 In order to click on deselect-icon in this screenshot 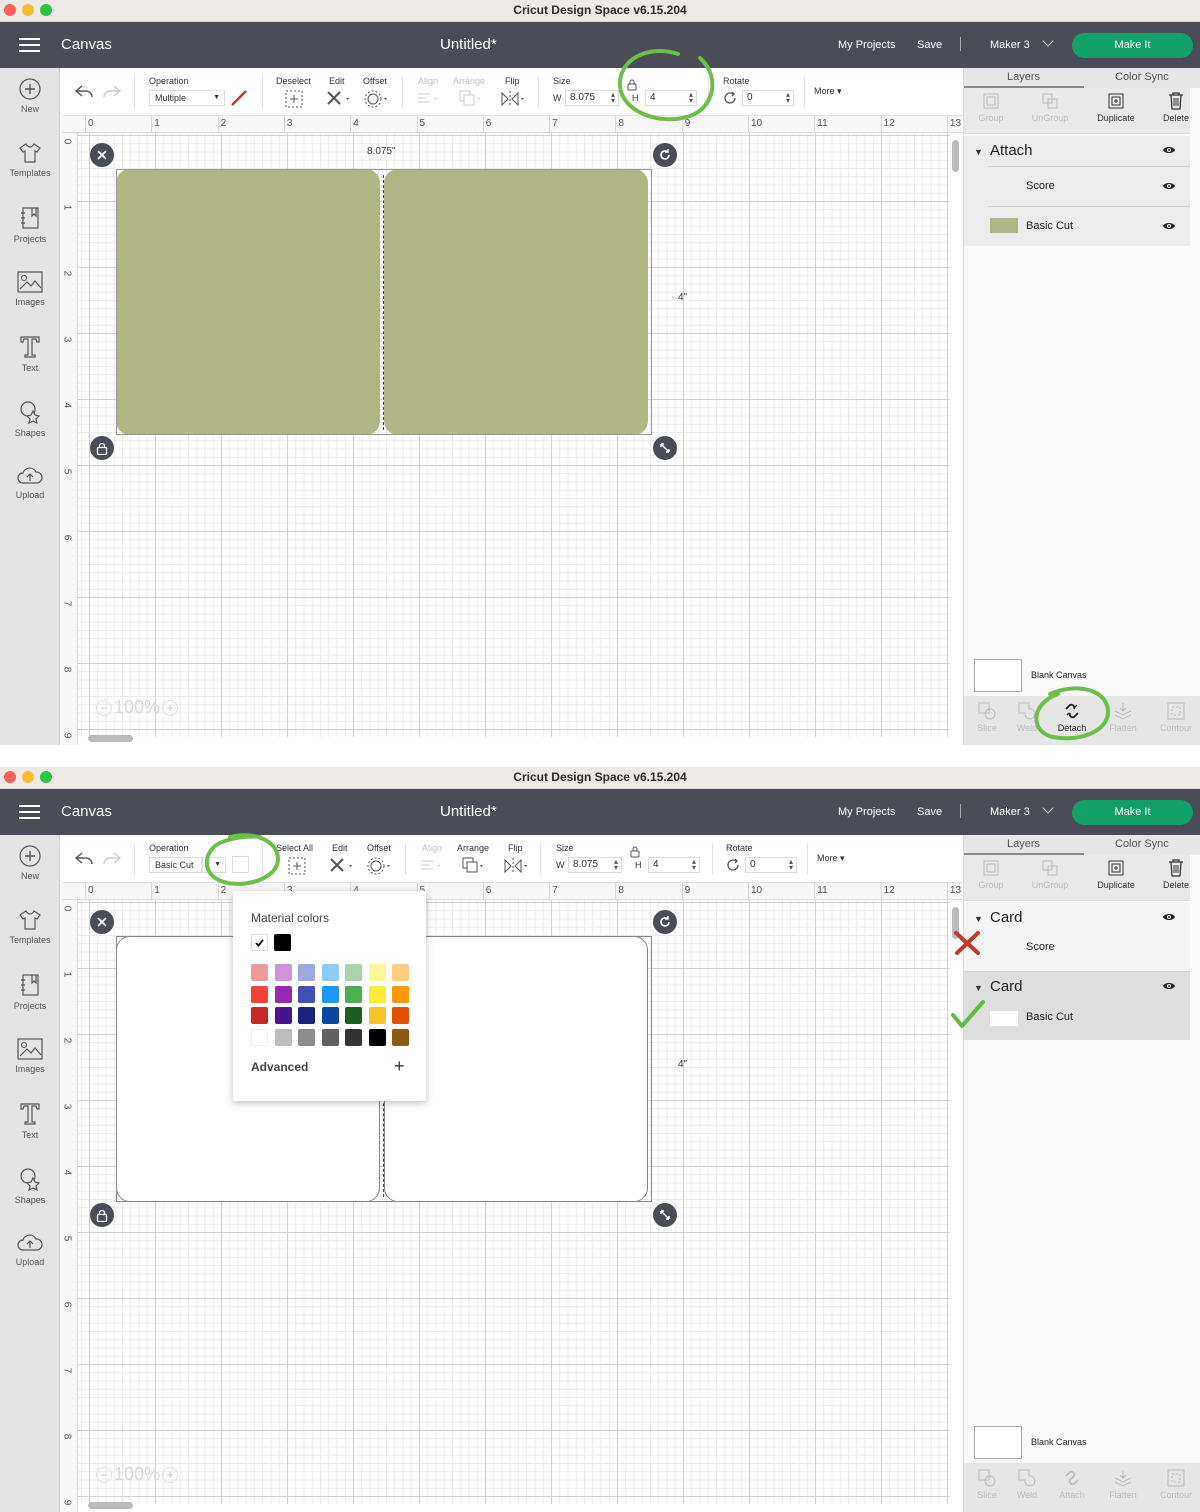, I will do `click(294, 99)`.